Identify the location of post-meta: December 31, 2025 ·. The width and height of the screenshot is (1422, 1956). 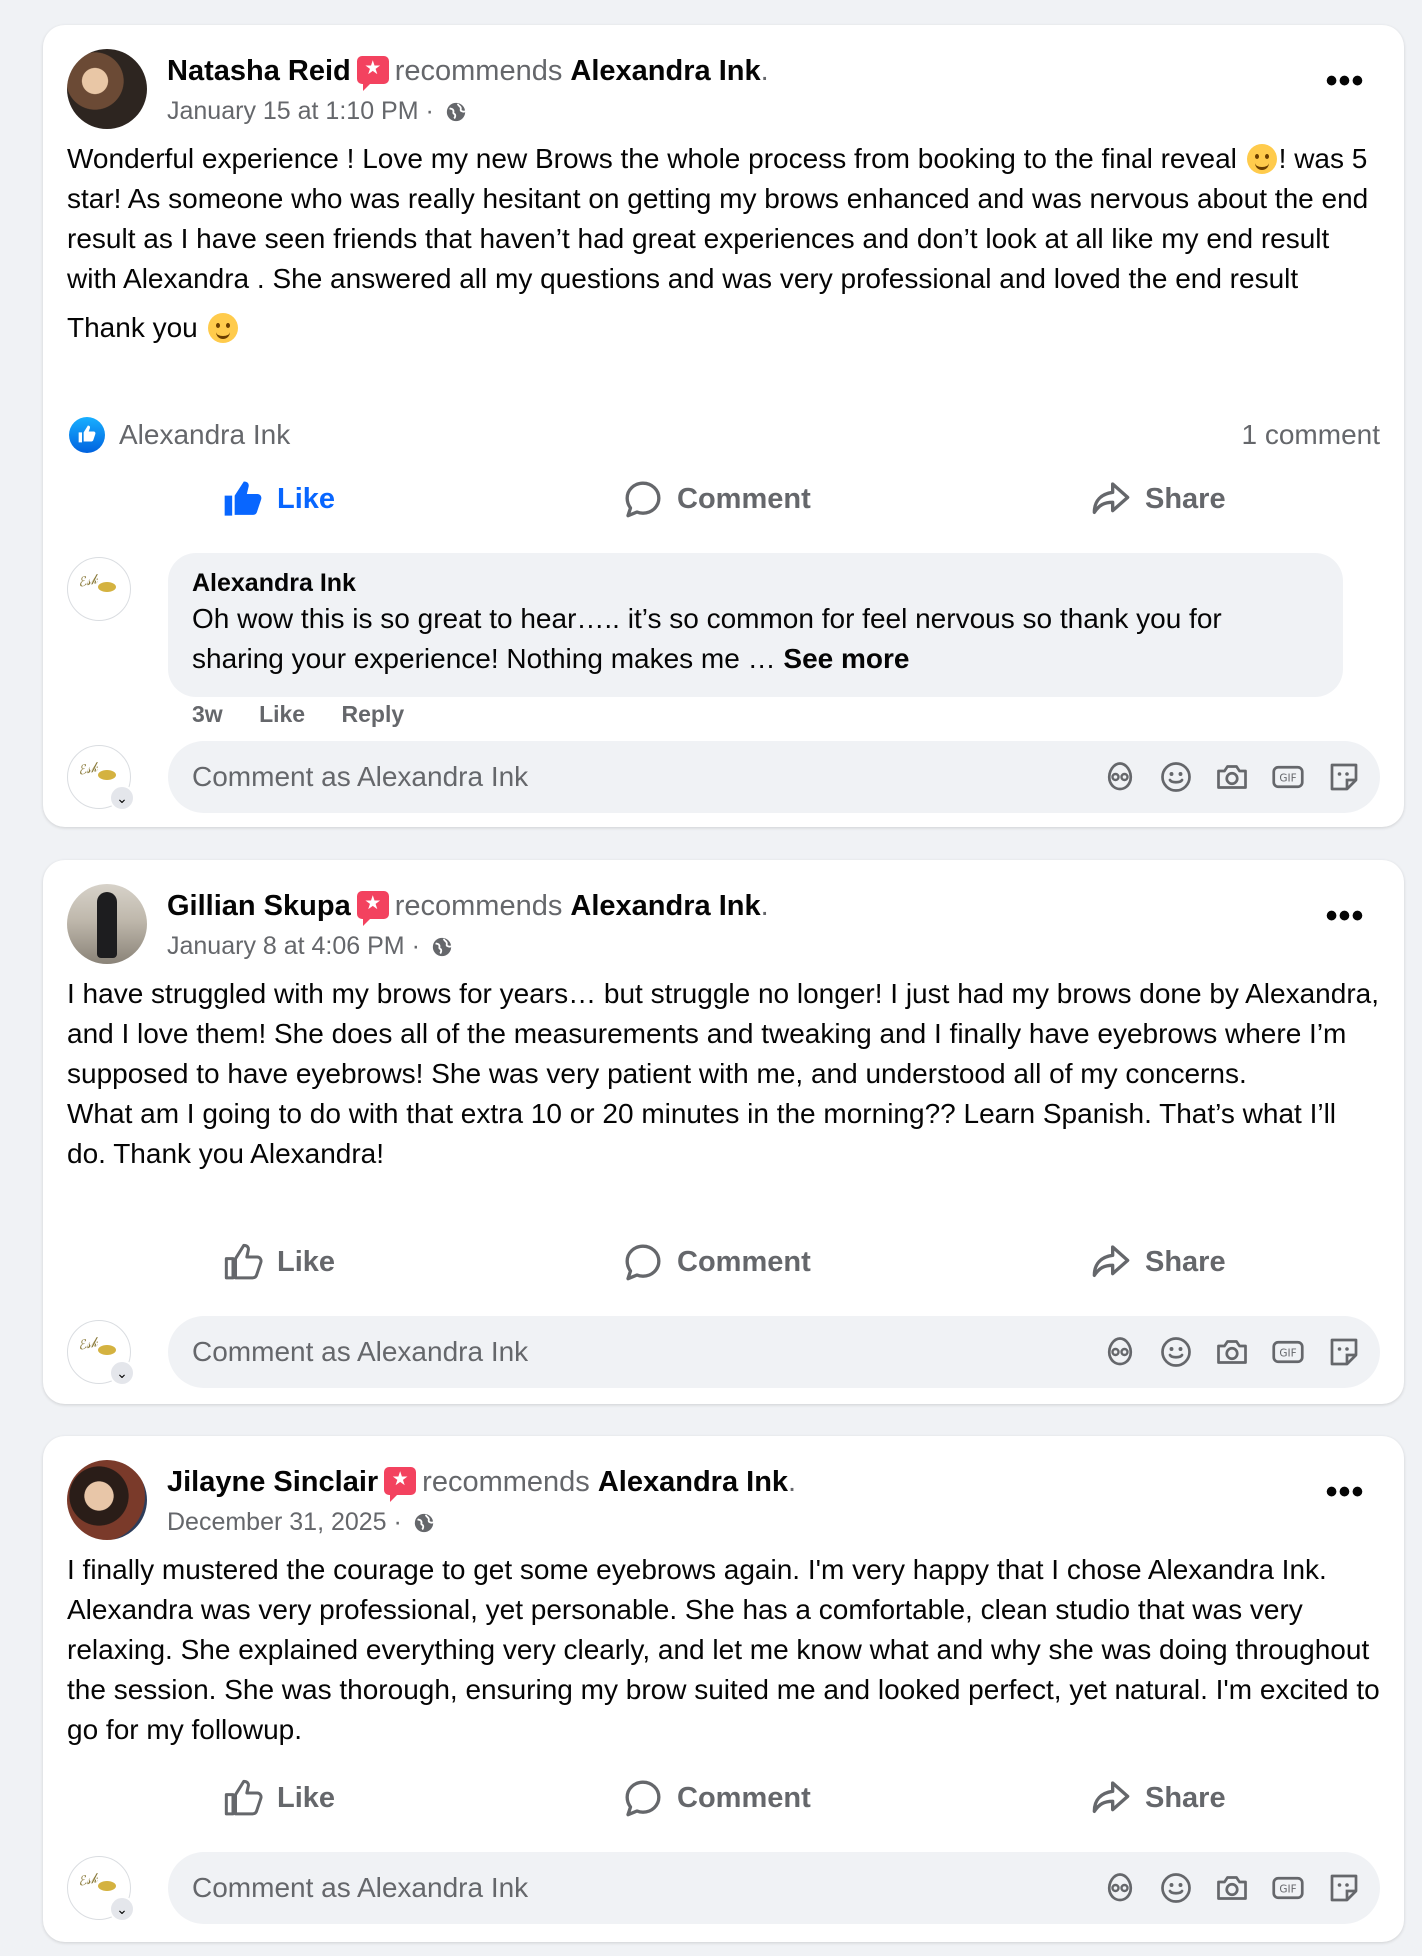
(301, 1522).